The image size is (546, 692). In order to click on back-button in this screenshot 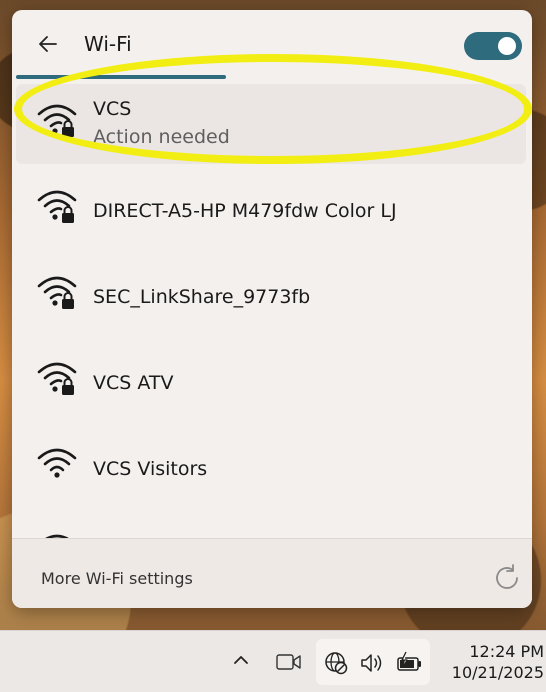, I will do `click(48, 44)`.